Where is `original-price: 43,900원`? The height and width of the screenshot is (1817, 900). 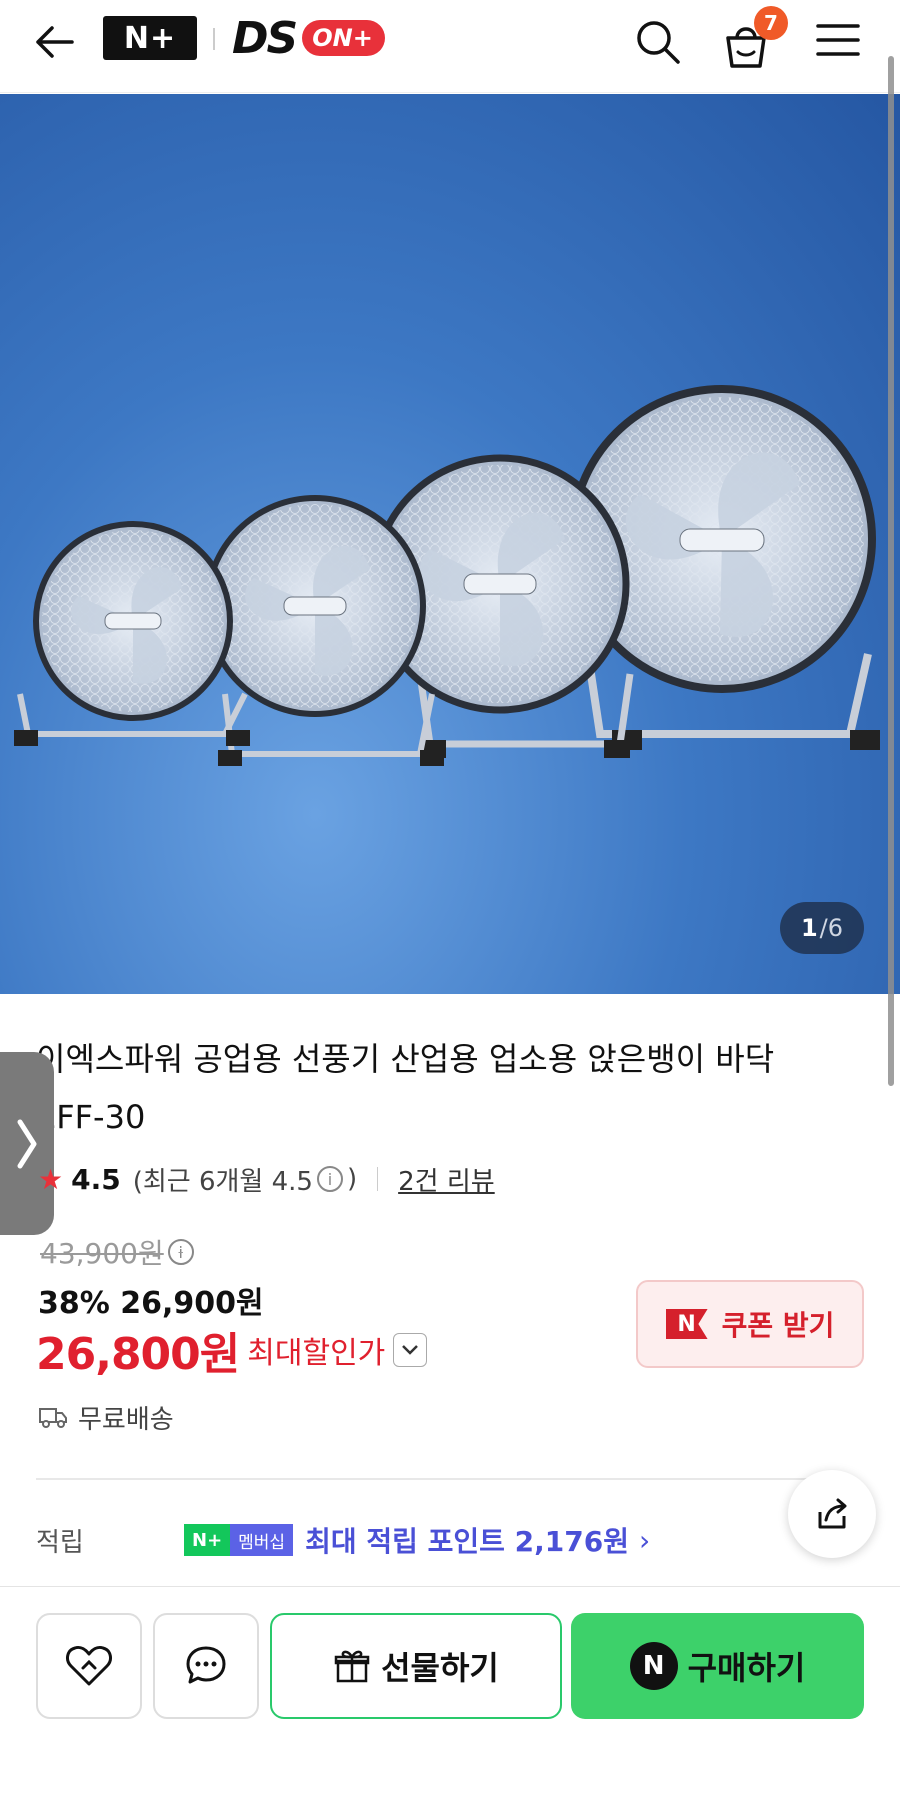
original-price: 43,900원 is located at coordinates (102, 1253).